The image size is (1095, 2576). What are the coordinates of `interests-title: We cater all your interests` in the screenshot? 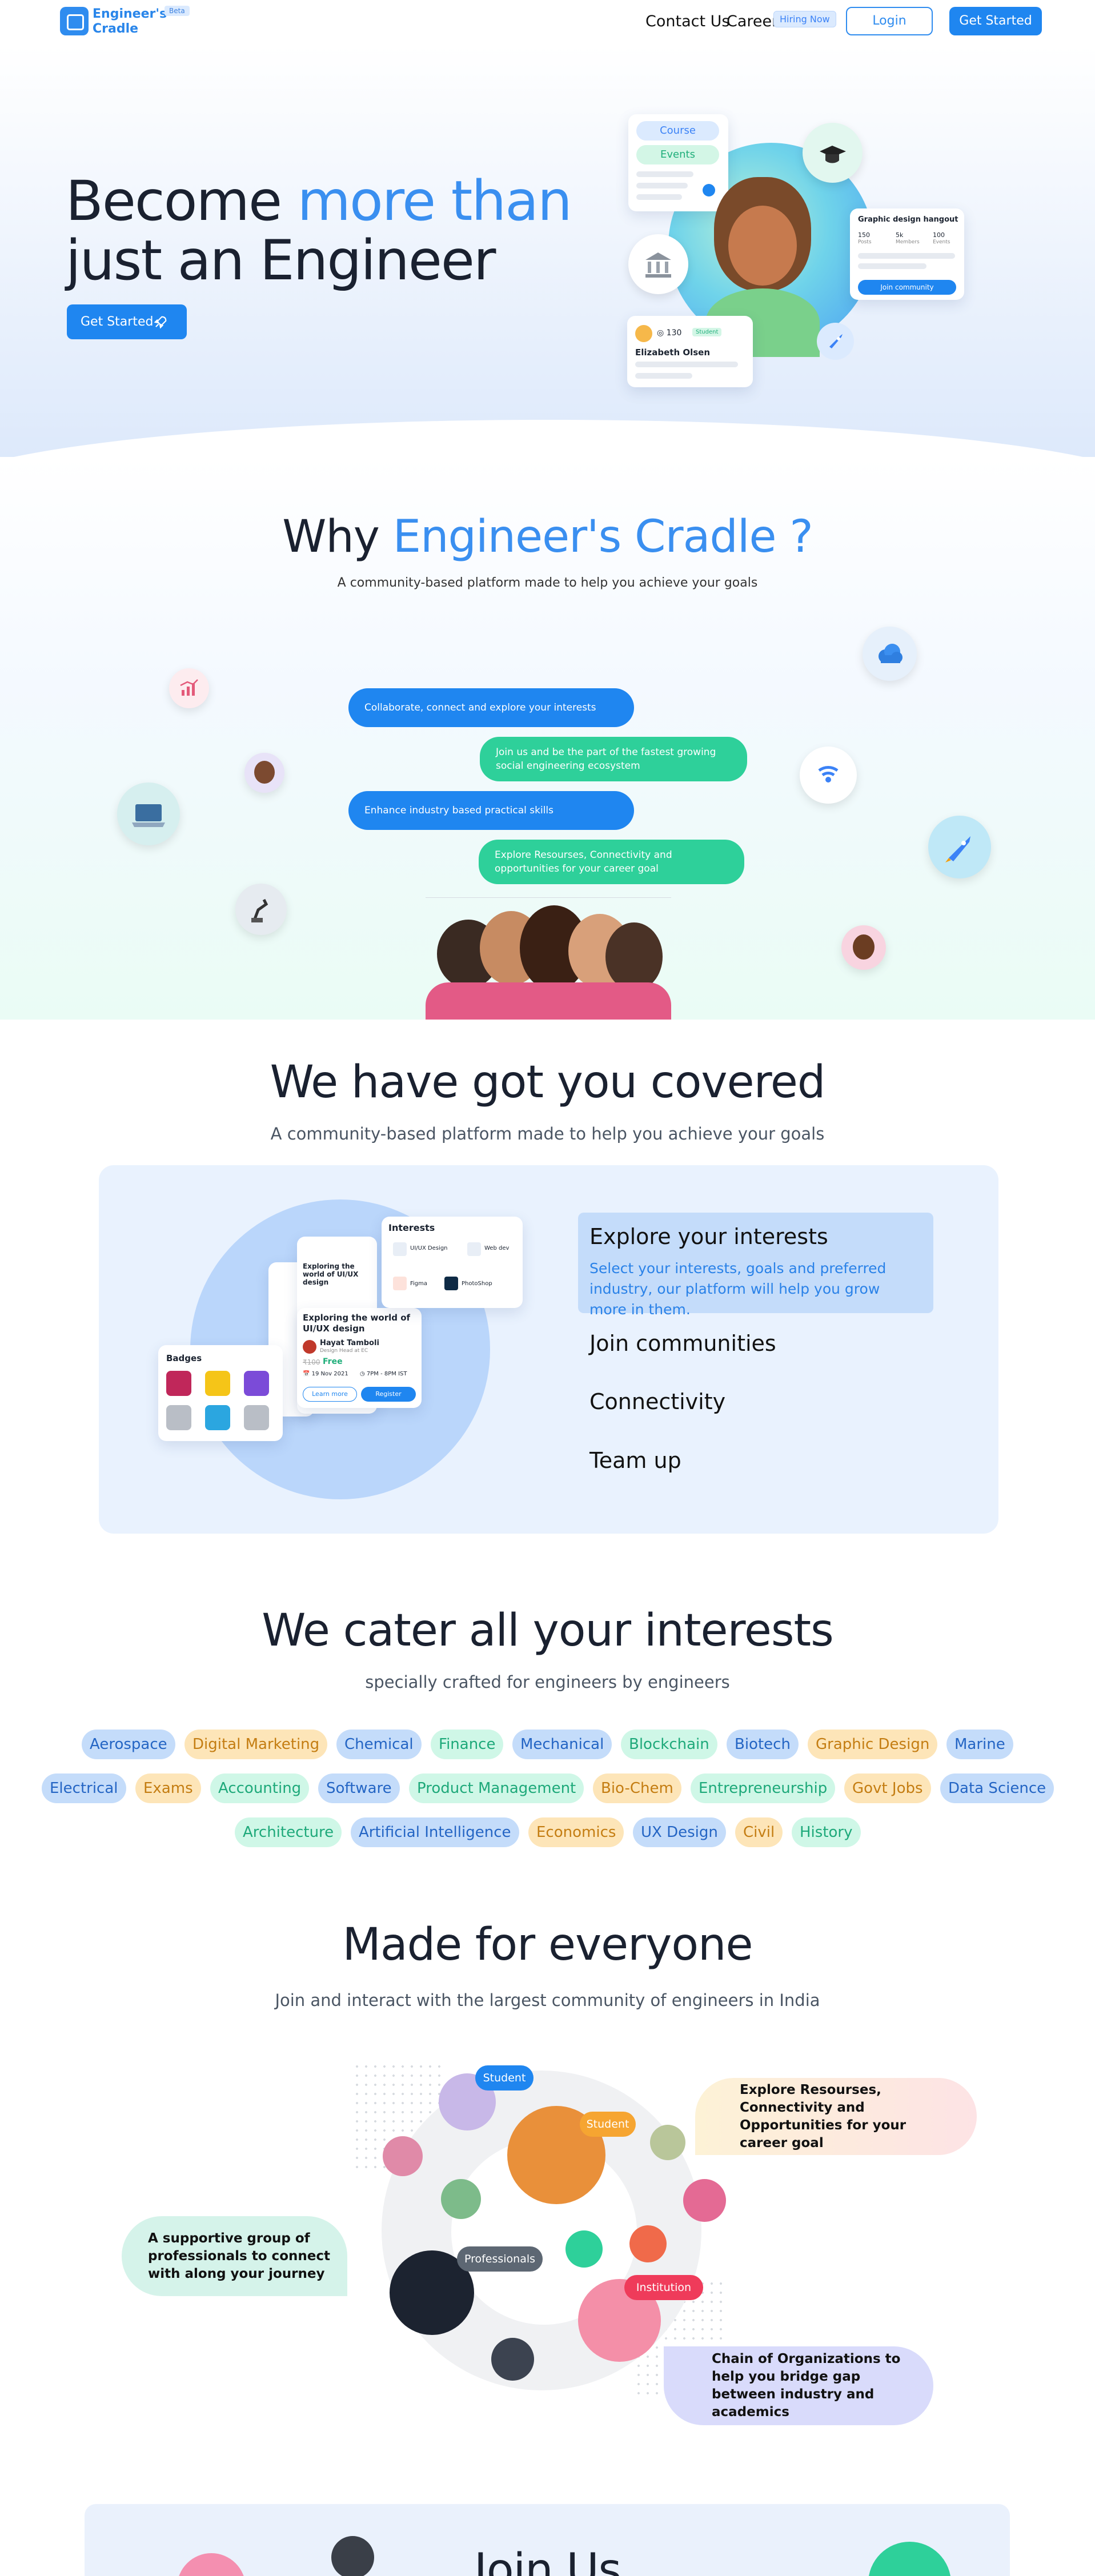 It's located at (547, 1630).